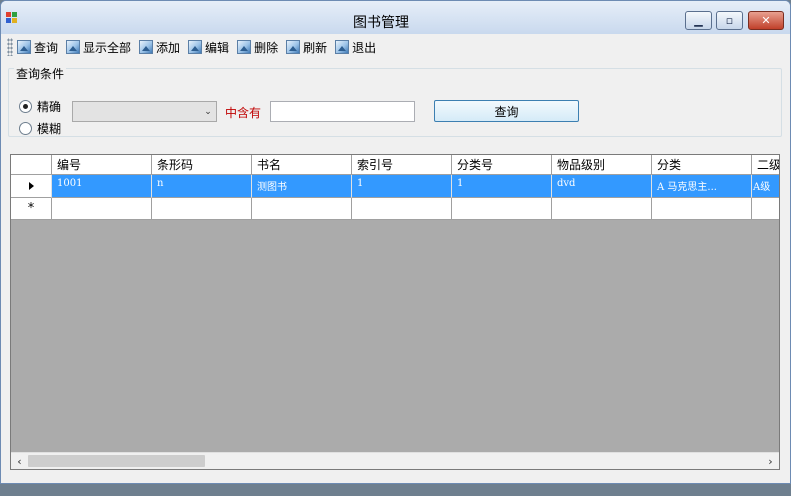 The width and height of the screenshot is (791, 496). What do you see at coordinates (302, 186) in the screenshot?
I see `table-cell: 测图书` at bounding box center [302, 186].